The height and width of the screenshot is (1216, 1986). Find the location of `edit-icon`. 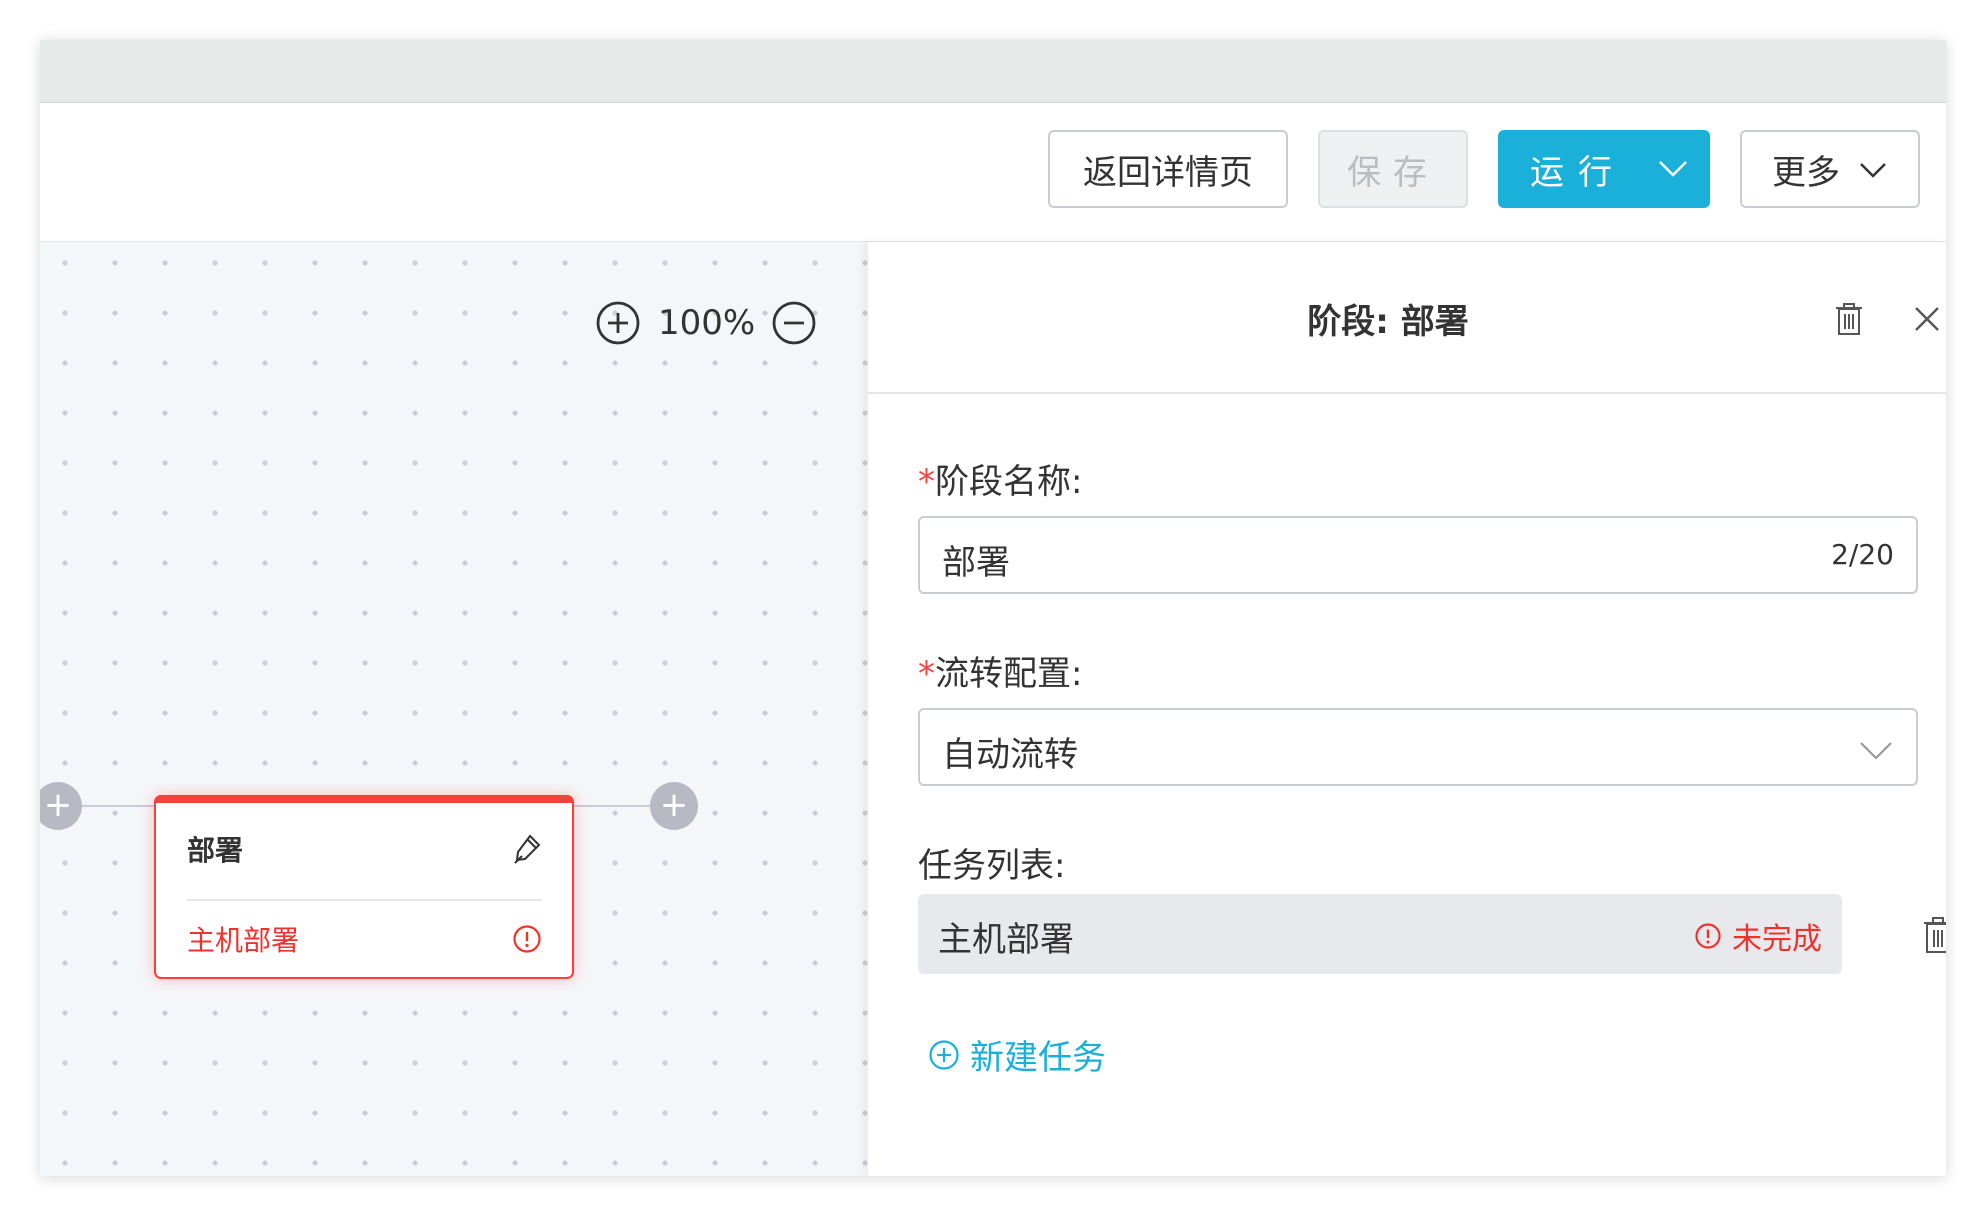

edit-icon is located at coordinates (527, 849).